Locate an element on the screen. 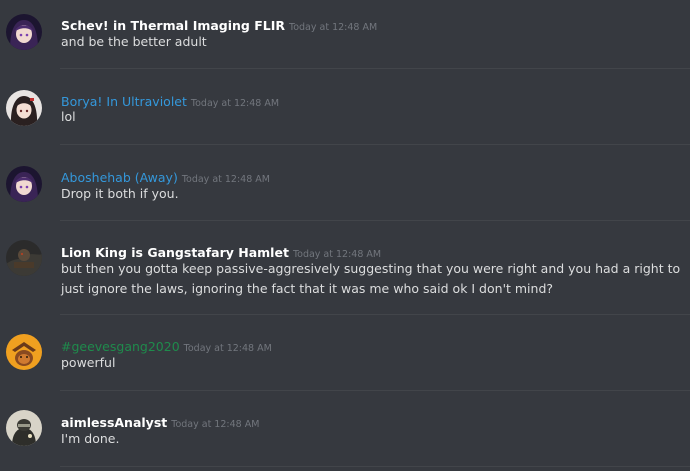  message-text: lol is located at coordinates (68, 116).